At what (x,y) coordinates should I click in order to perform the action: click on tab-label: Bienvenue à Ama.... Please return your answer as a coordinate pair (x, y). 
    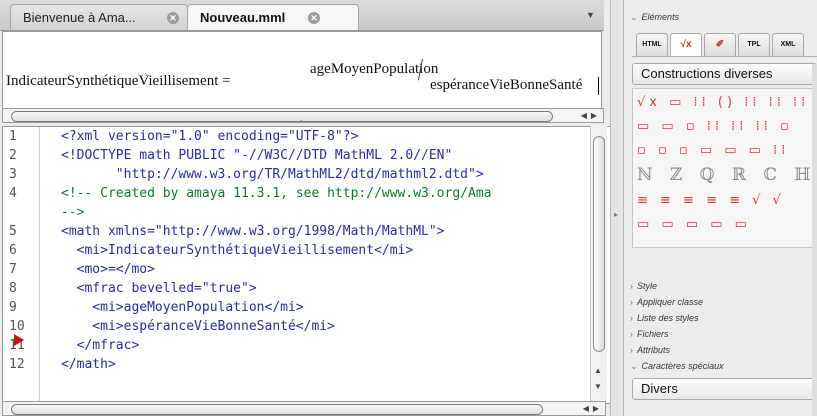
    Looking at the image, I should click on (79, 17).